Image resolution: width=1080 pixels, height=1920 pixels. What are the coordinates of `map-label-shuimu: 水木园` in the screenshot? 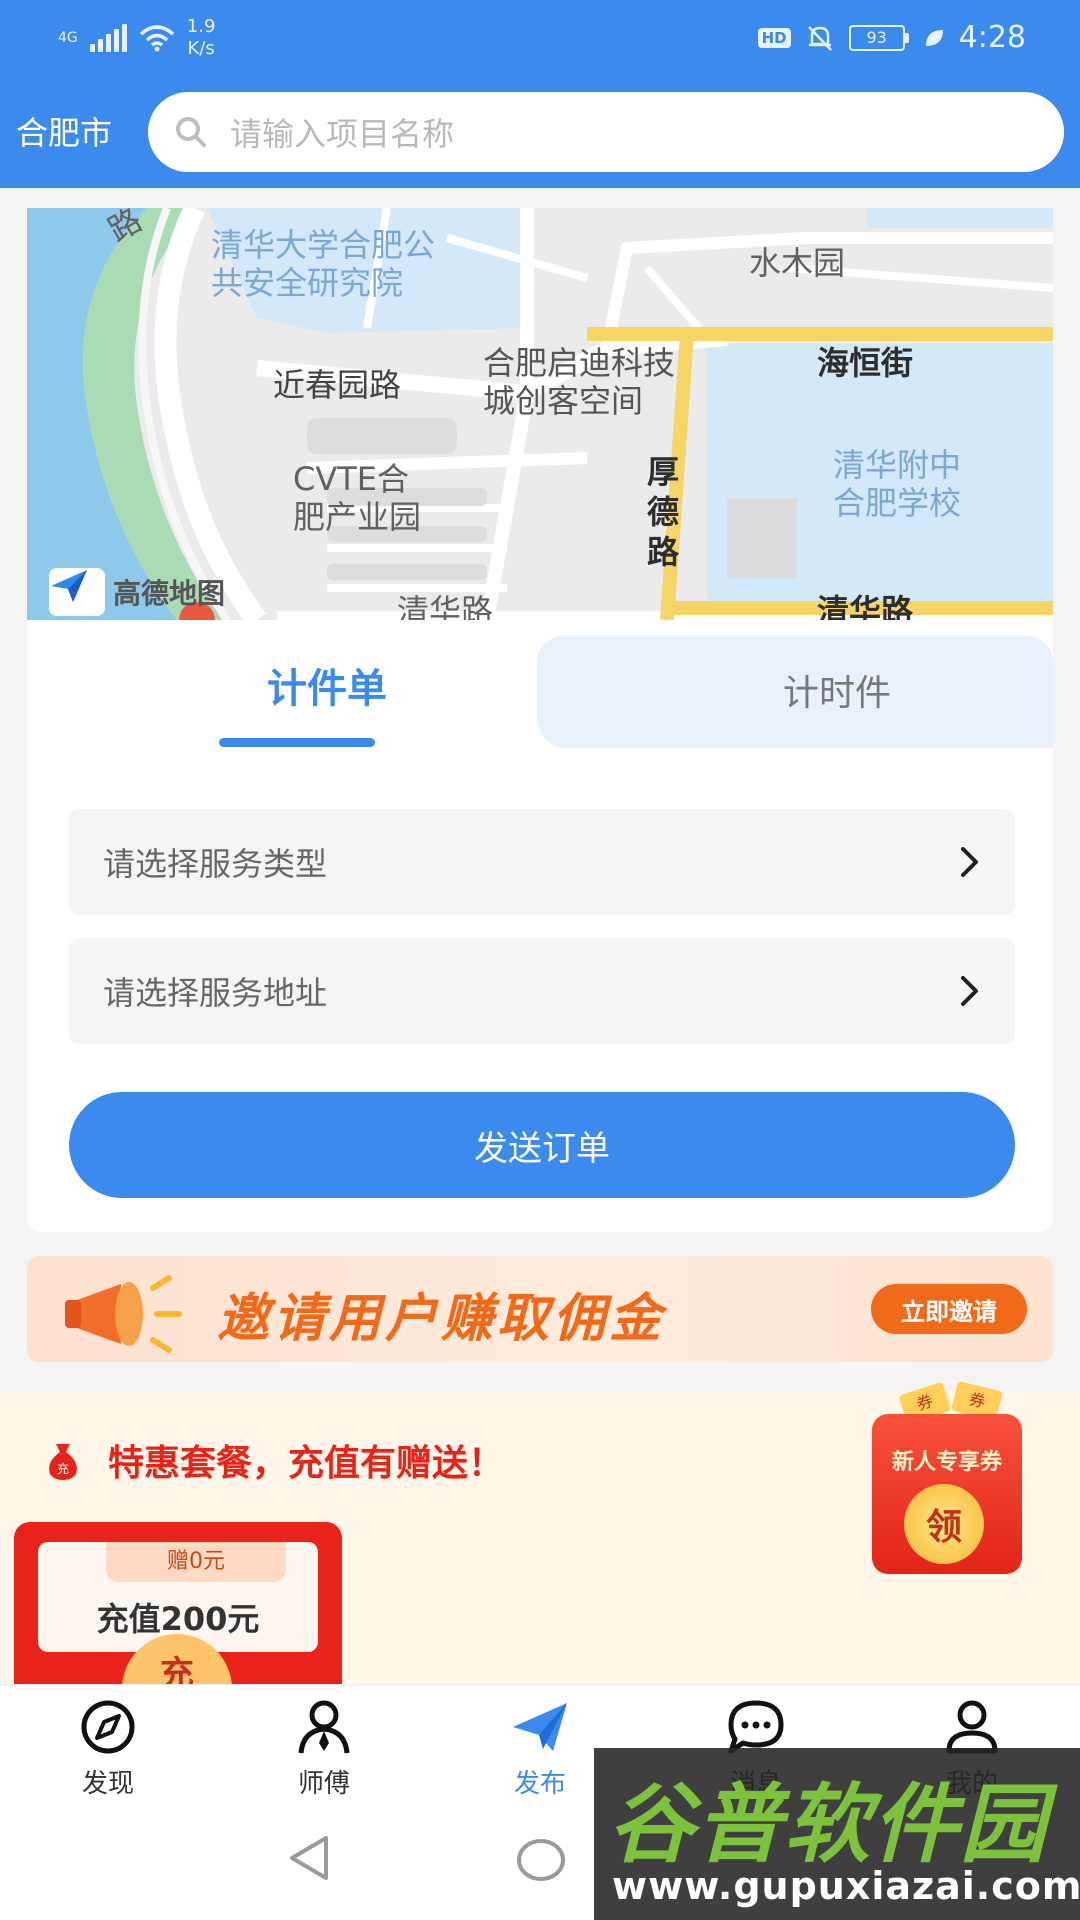 It's located at (797, 263).